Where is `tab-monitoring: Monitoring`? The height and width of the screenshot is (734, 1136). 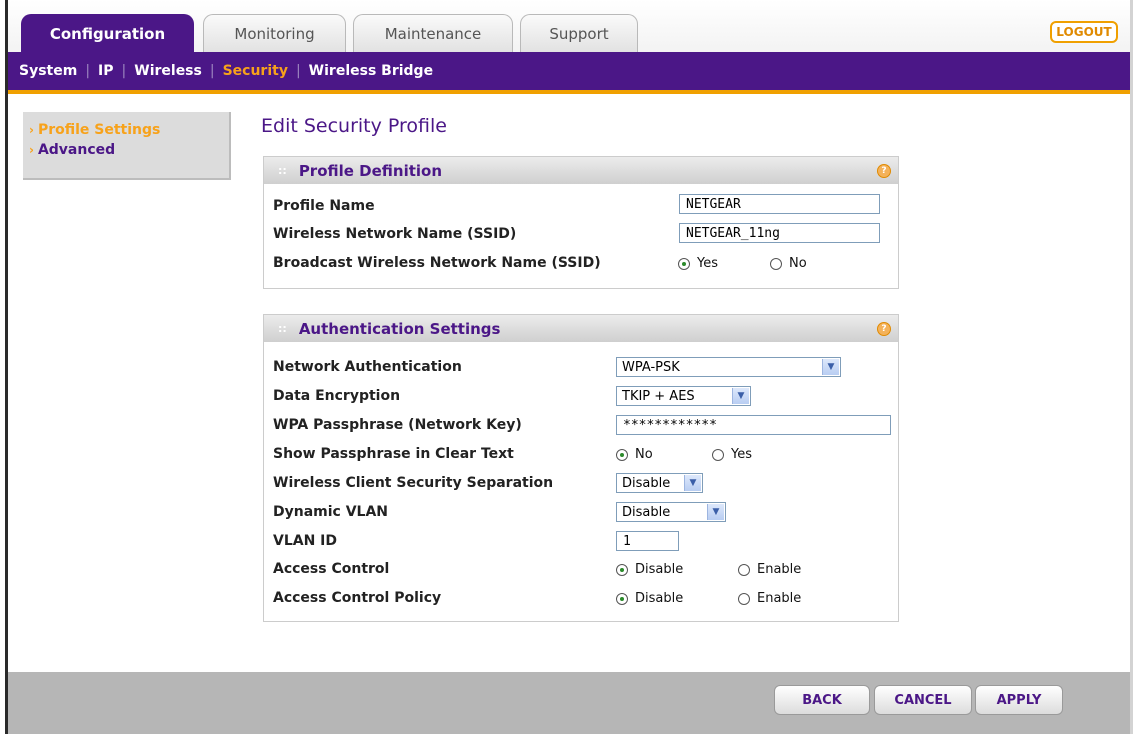 tab-monitoring: Monitoring is located at coordinates (274, 33).